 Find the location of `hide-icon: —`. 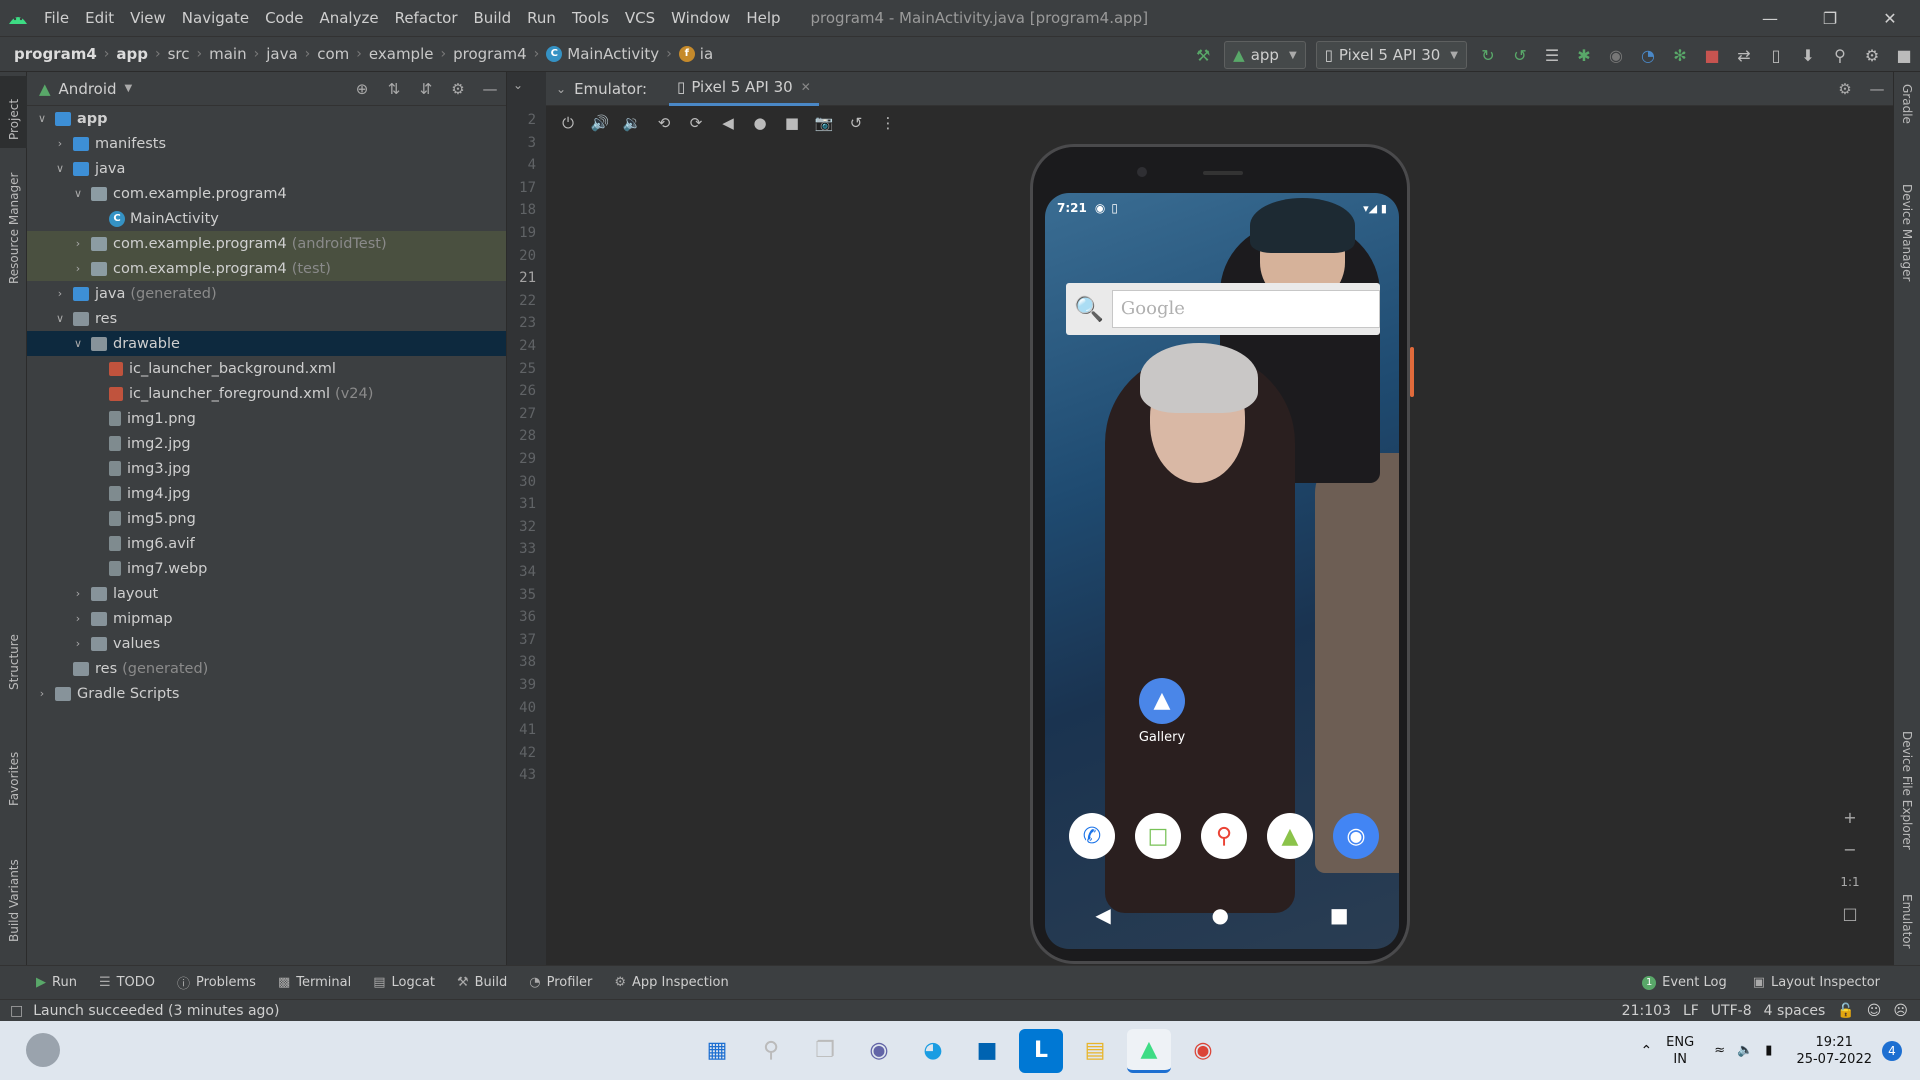

hide-icon: — is located at coordinates (1877, 89).